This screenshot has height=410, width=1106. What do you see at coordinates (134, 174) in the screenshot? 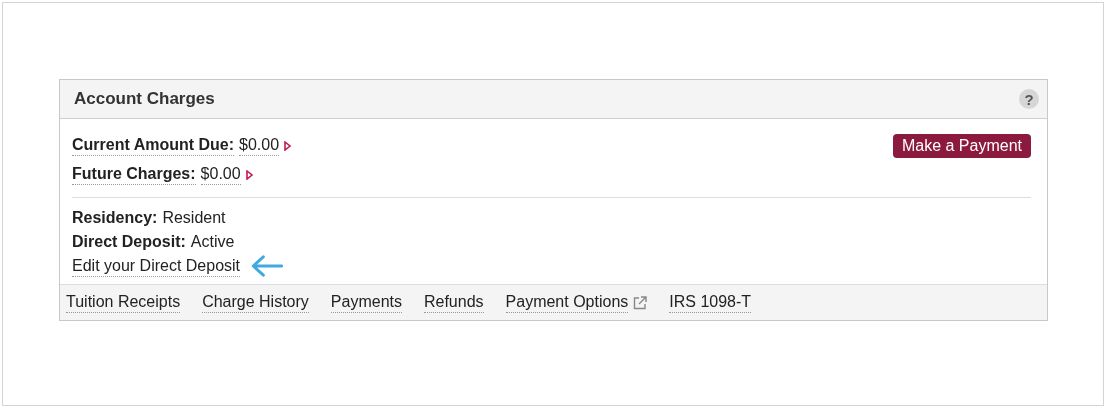
I see `amount-label: Future Charges:` at bounding box center [134, 174].